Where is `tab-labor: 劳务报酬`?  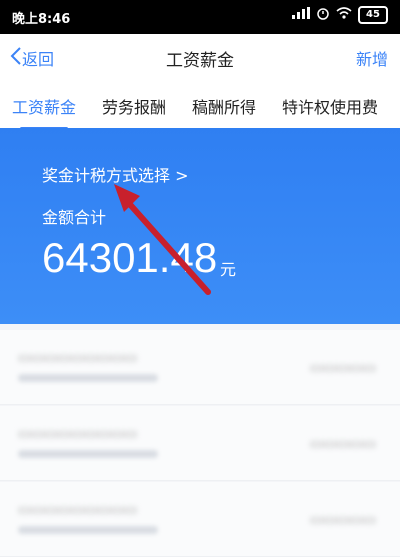 tab-labor: 劳务报酬 is located at coordinates (134, 106).